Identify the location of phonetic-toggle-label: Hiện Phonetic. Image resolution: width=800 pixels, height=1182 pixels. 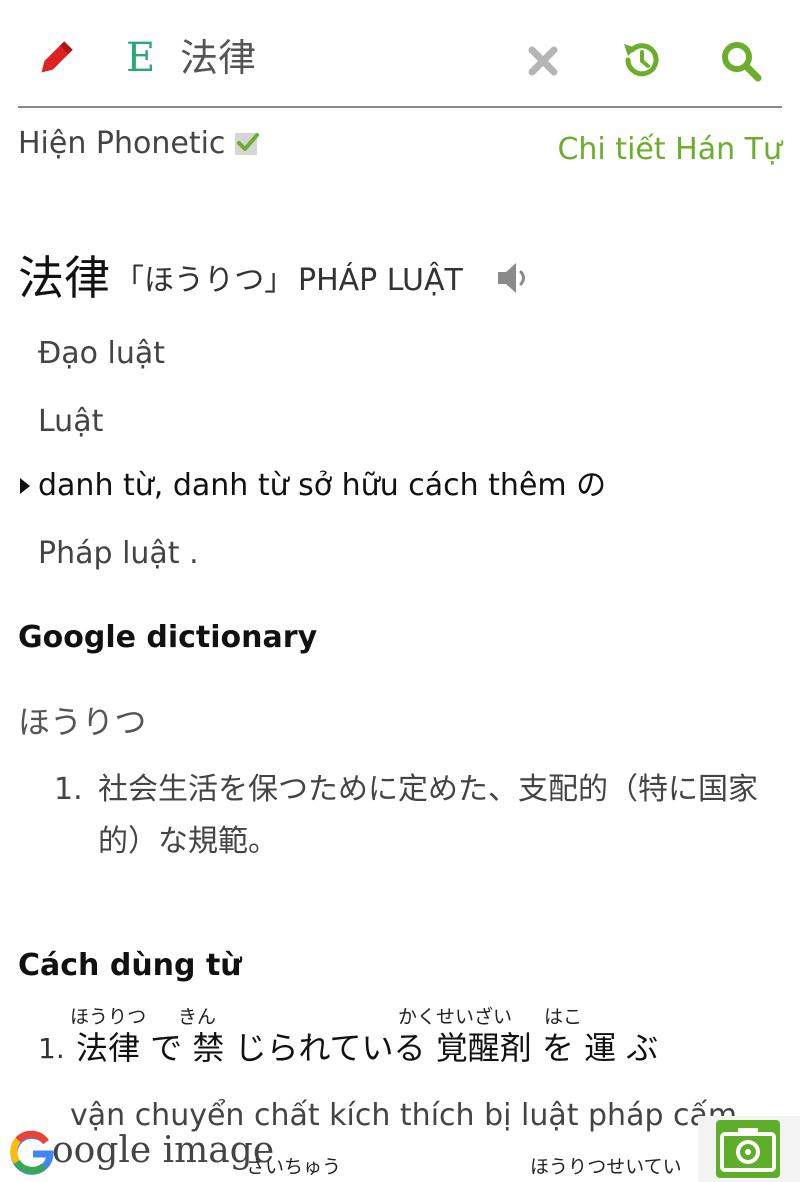
(121, 144).